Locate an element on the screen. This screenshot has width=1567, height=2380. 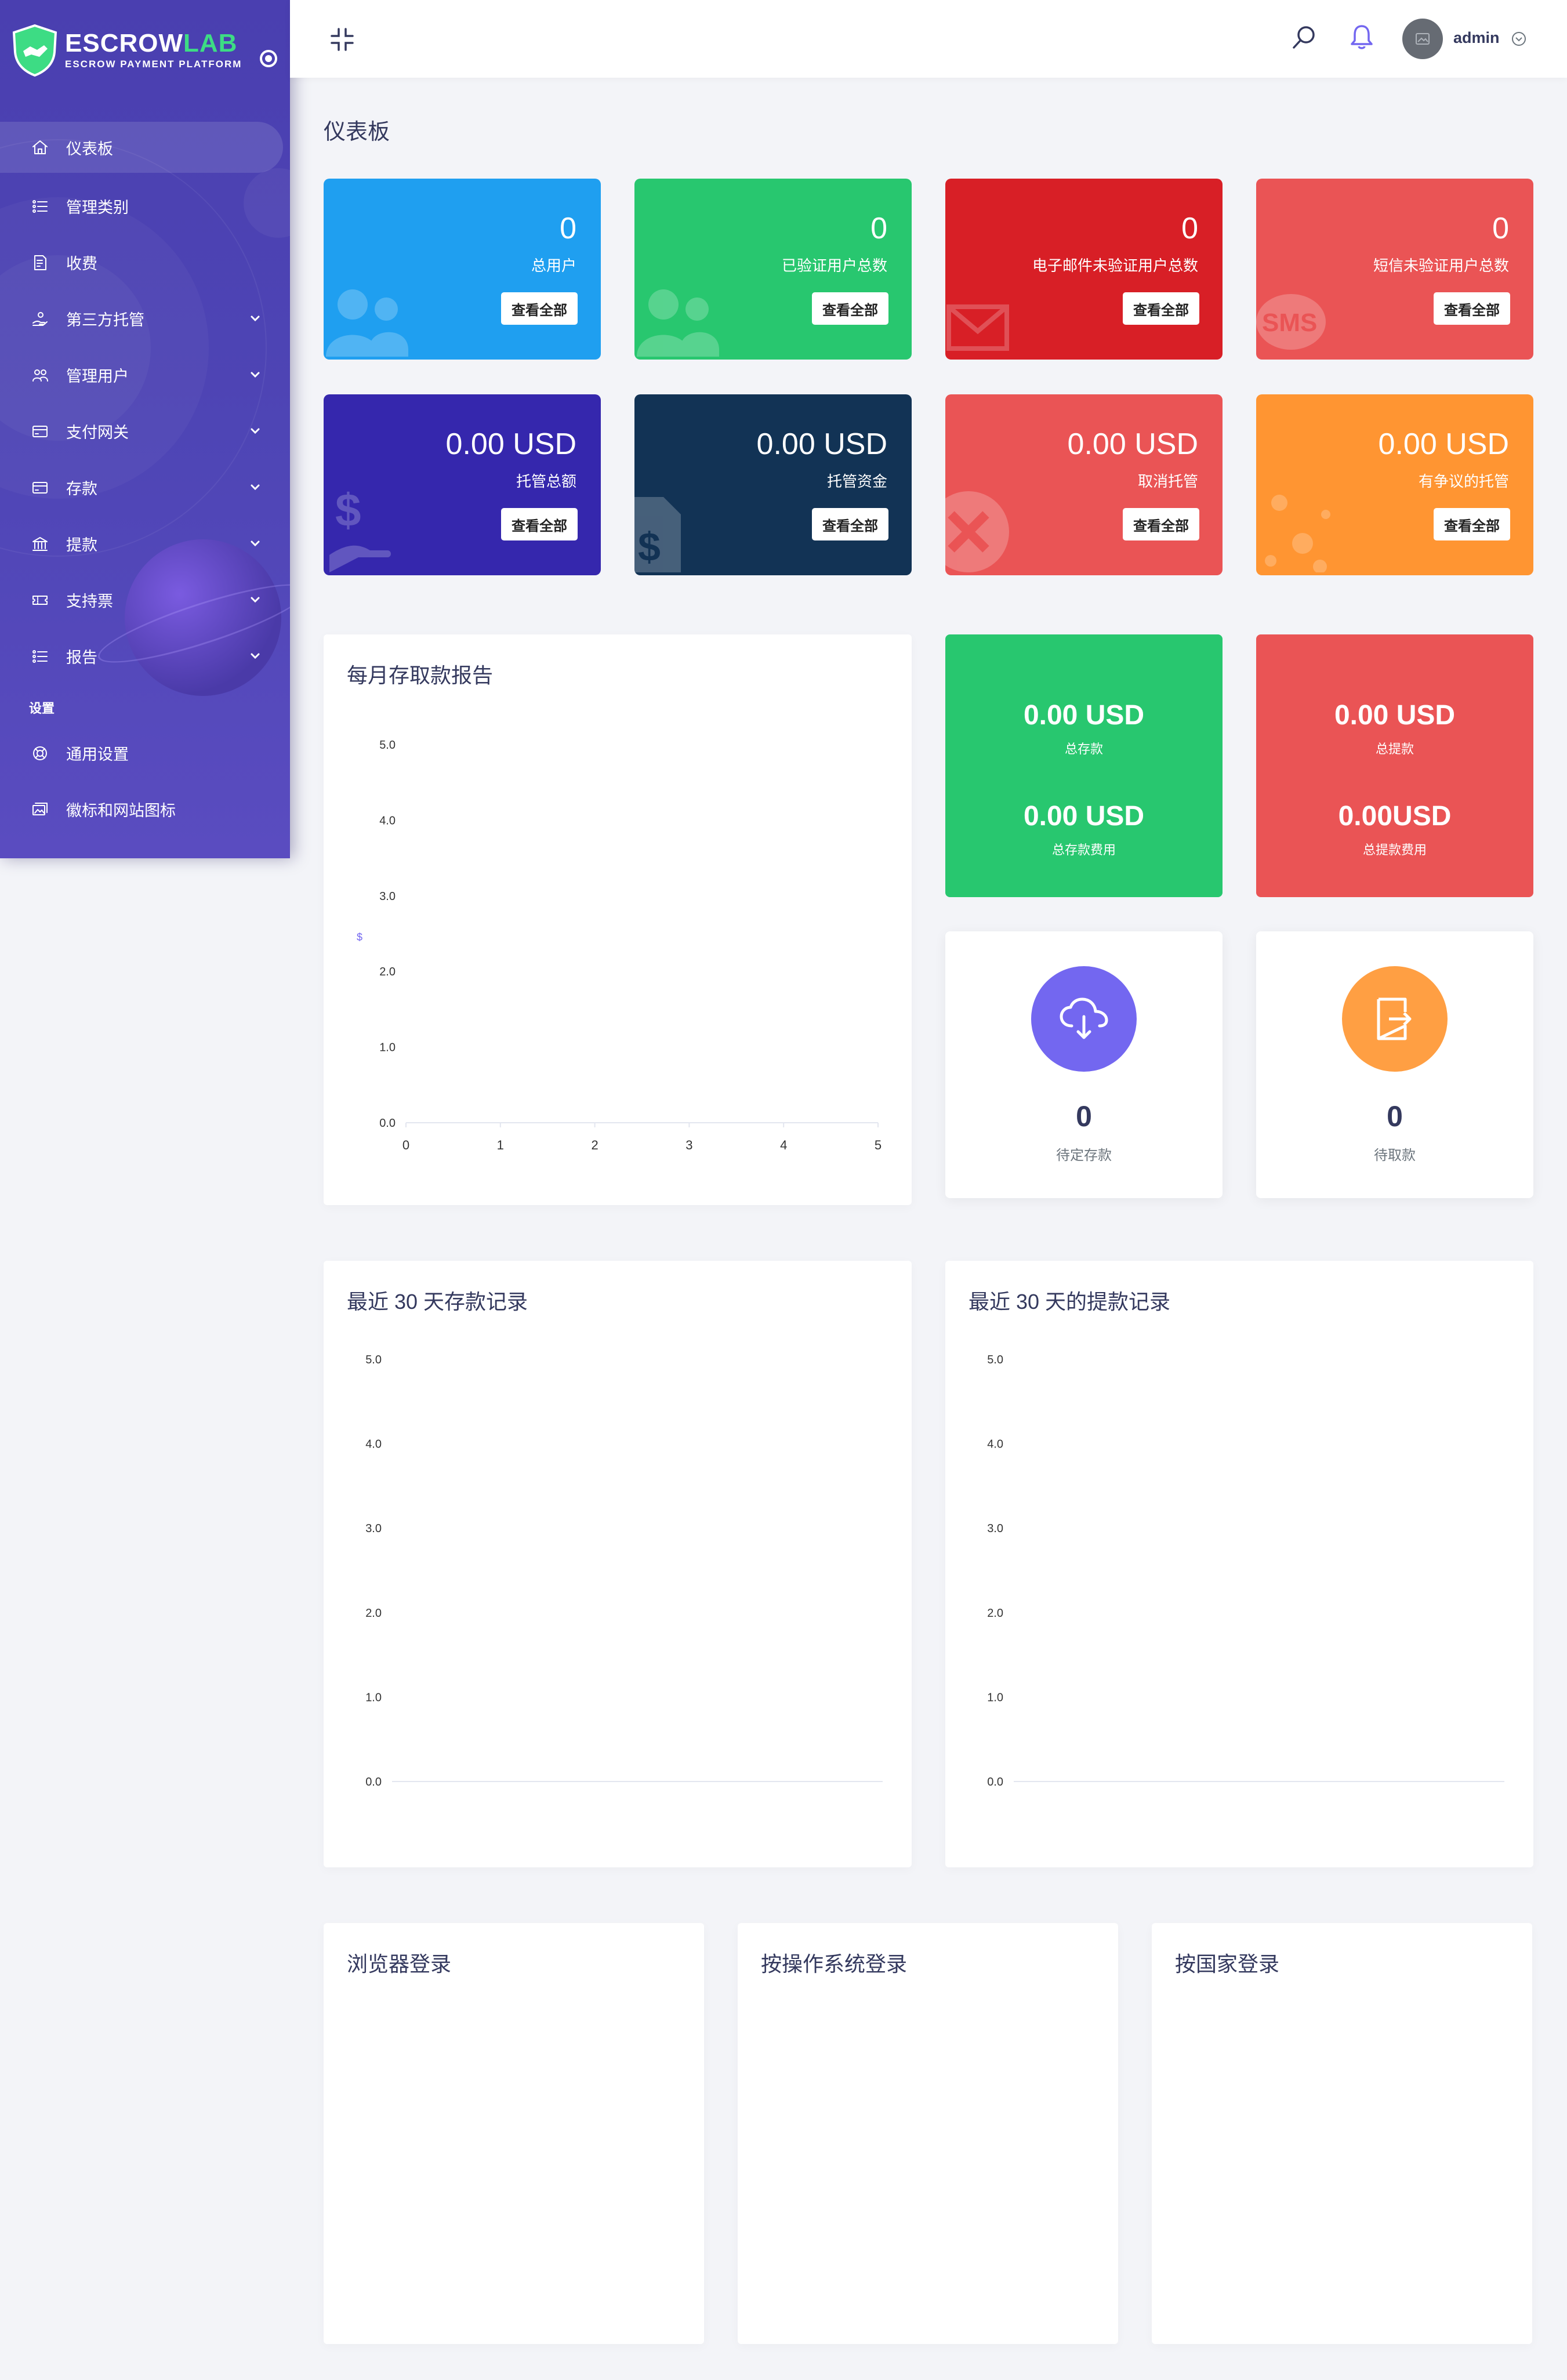
total-withdraw-value: 0.00 USD is located at coordinates (1395, 716).